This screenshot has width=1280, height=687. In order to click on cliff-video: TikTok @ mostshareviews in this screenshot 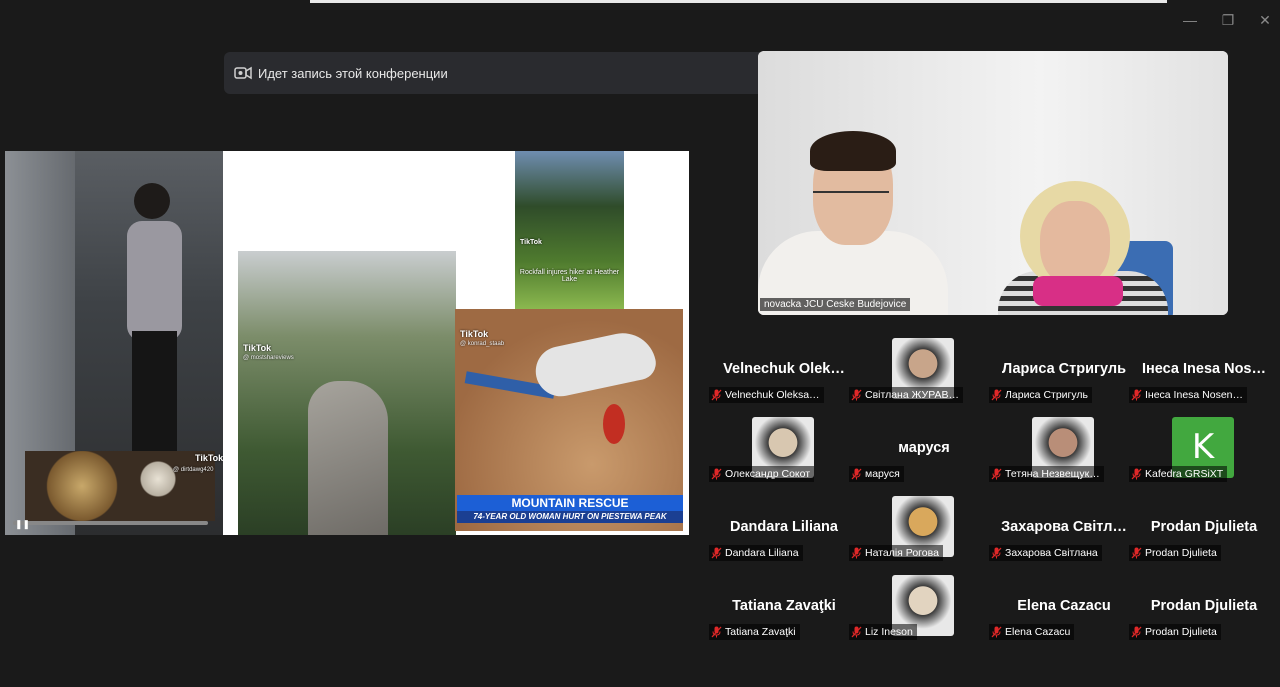, I will do `click(347, 393)`.